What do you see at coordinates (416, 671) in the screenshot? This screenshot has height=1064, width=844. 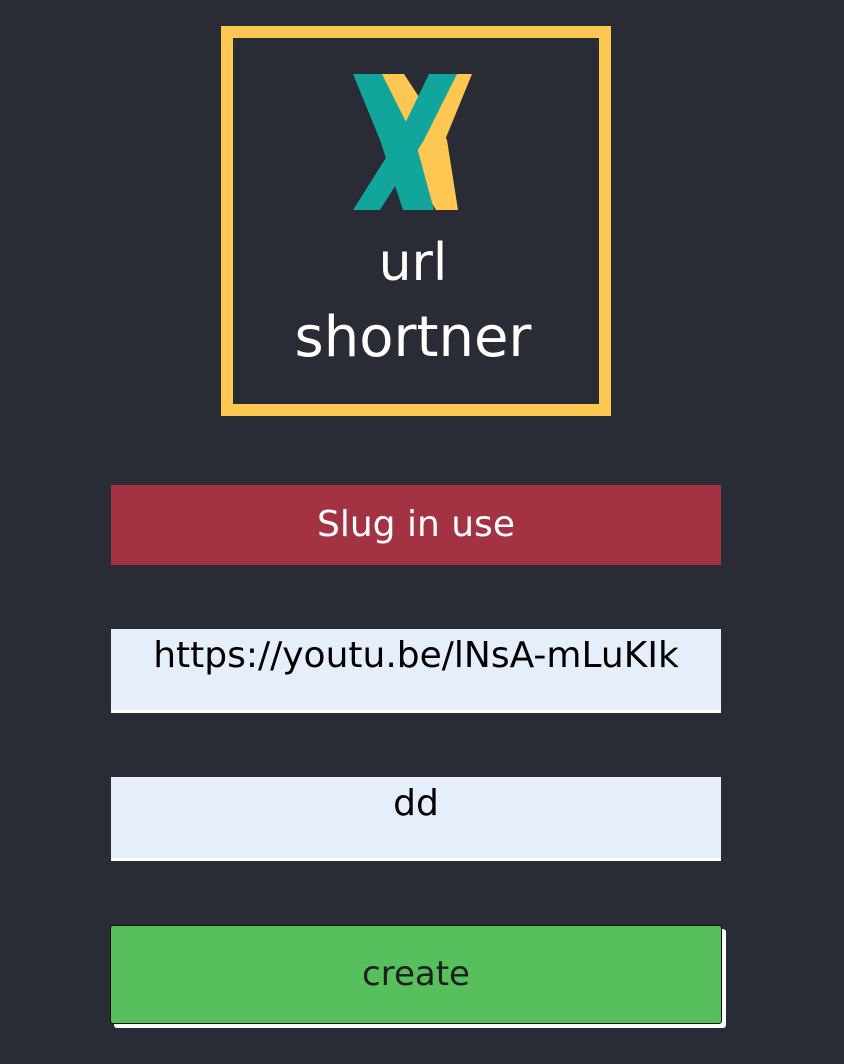 I see `url-input` at bounding box center [416, 671].